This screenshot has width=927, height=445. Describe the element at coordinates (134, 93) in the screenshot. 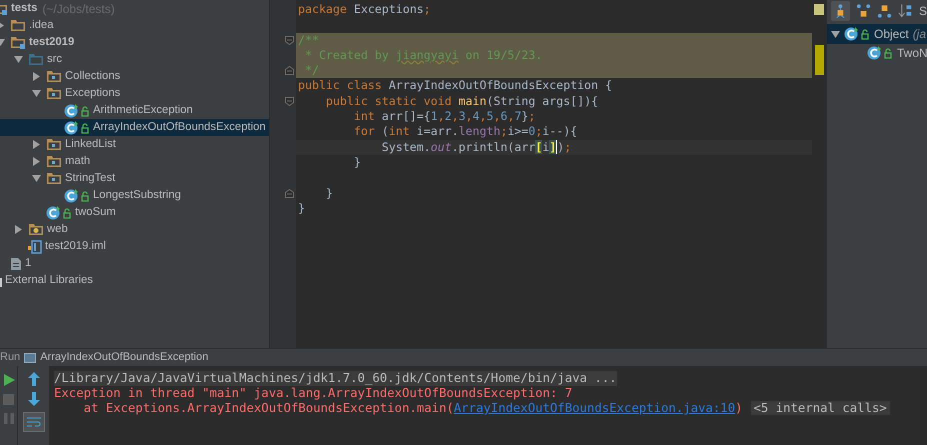

I see `tree-item: Exceptions` at that location.